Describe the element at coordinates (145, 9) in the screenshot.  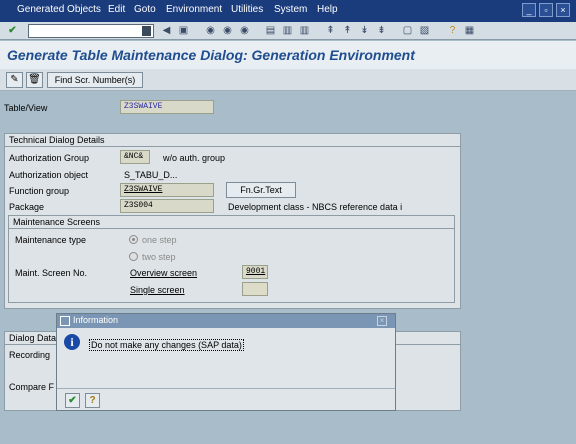
I see `menu-goto: Goto` at that location.